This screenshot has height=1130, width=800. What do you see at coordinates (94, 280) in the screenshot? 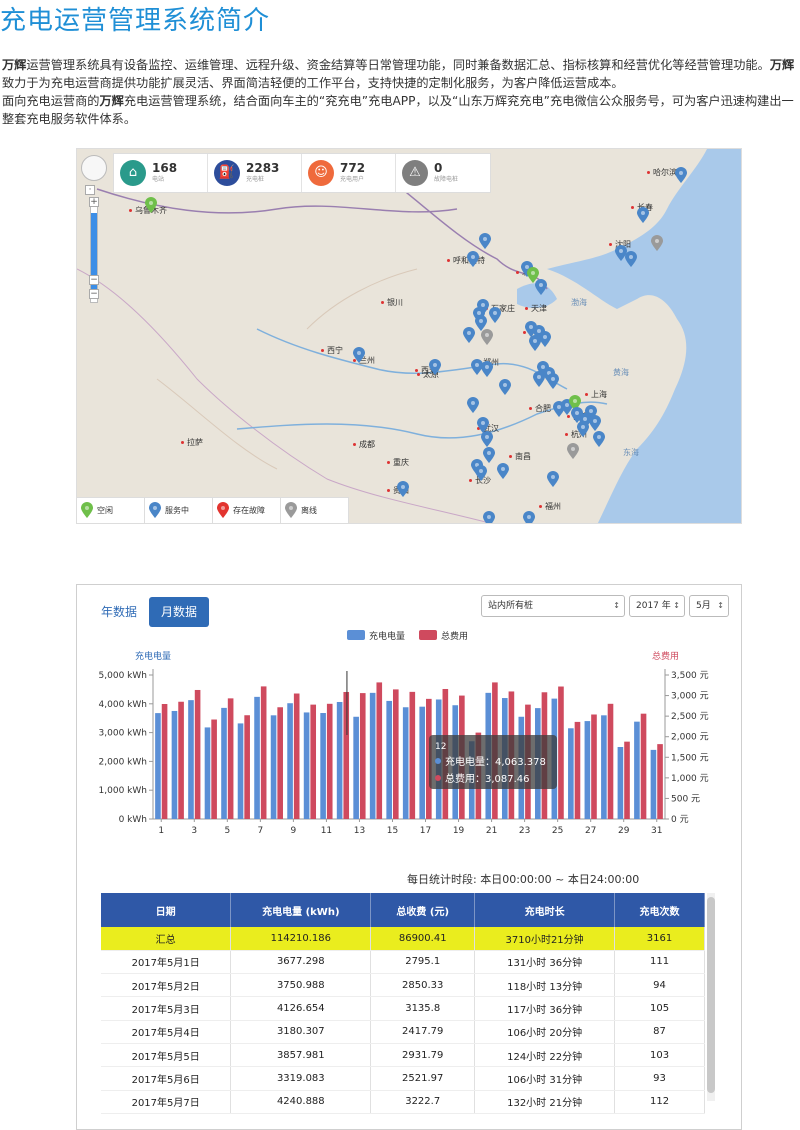
I see `zoom-out-icon: −` at bounding box center [94, 280].